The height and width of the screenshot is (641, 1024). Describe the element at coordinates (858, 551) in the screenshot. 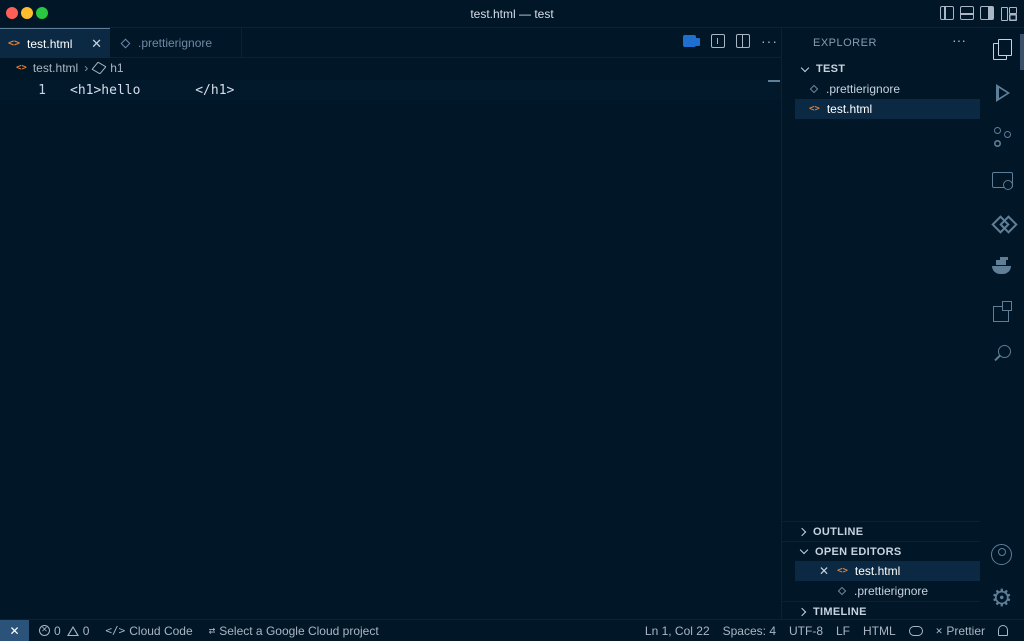

I see `section-label: OPEN EDITORS` at that location.